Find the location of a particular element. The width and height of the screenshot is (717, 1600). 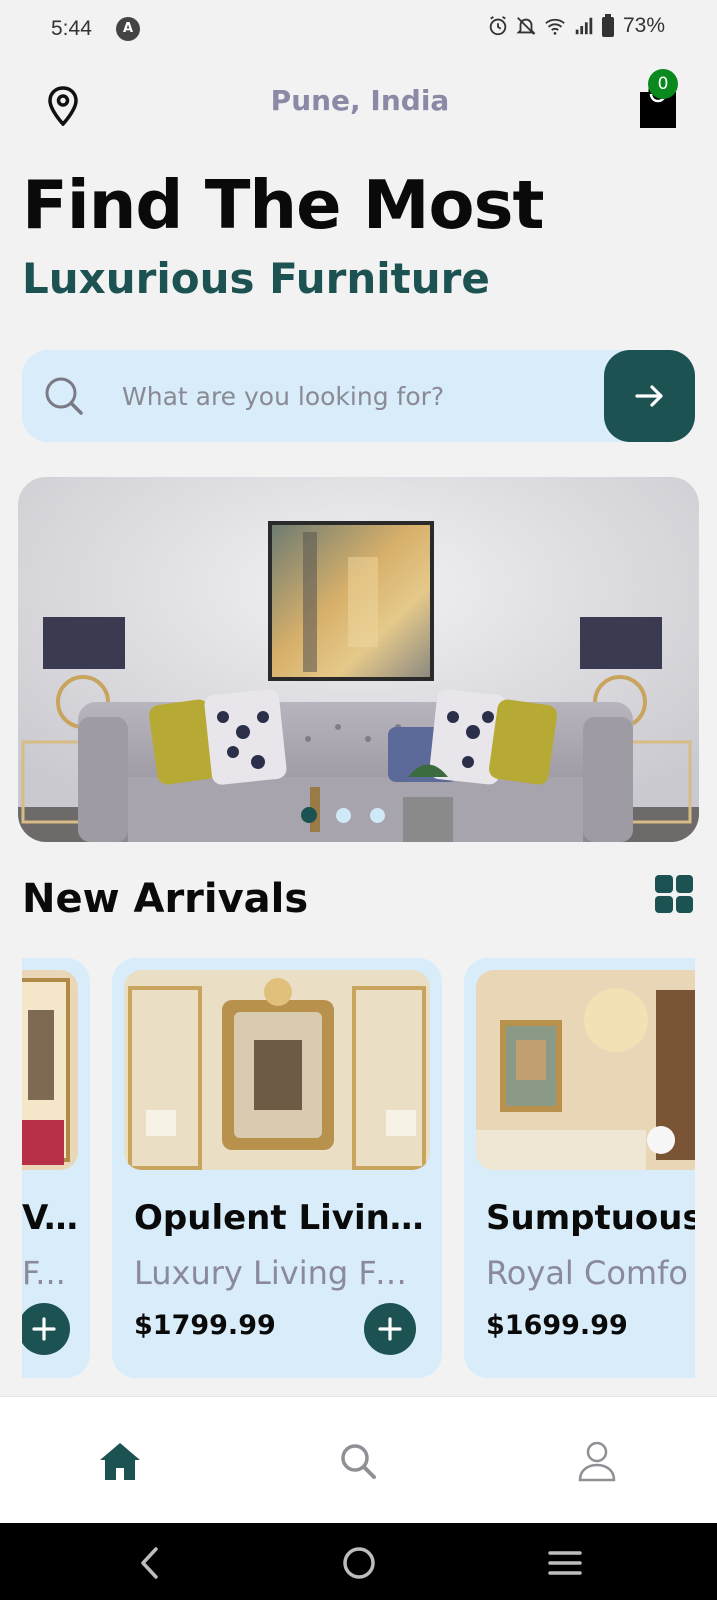

back-icon is located at coordinates (150, 1563).